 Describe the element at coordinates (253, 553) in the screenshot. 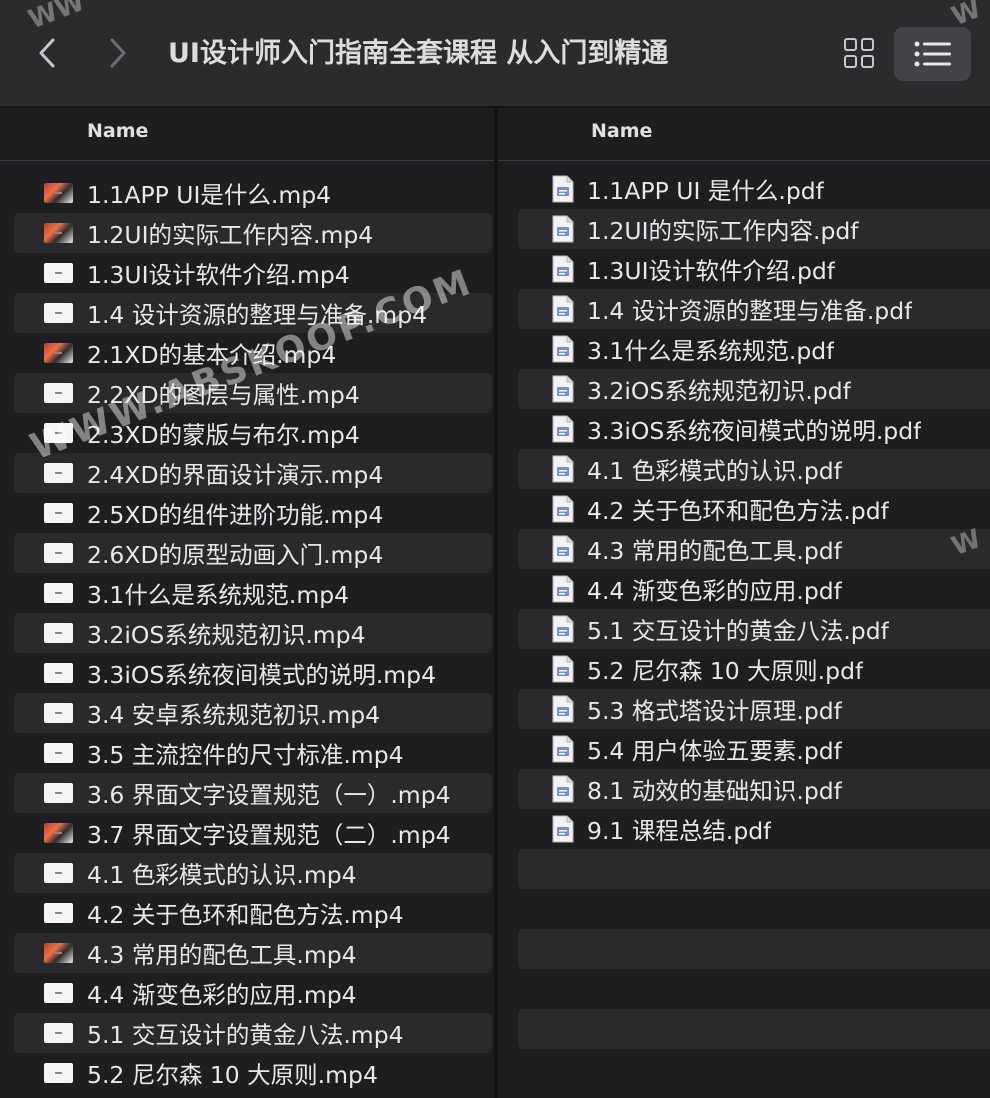

I see `file-row: 2.6XD的原型动画入门.mp4` at that location.